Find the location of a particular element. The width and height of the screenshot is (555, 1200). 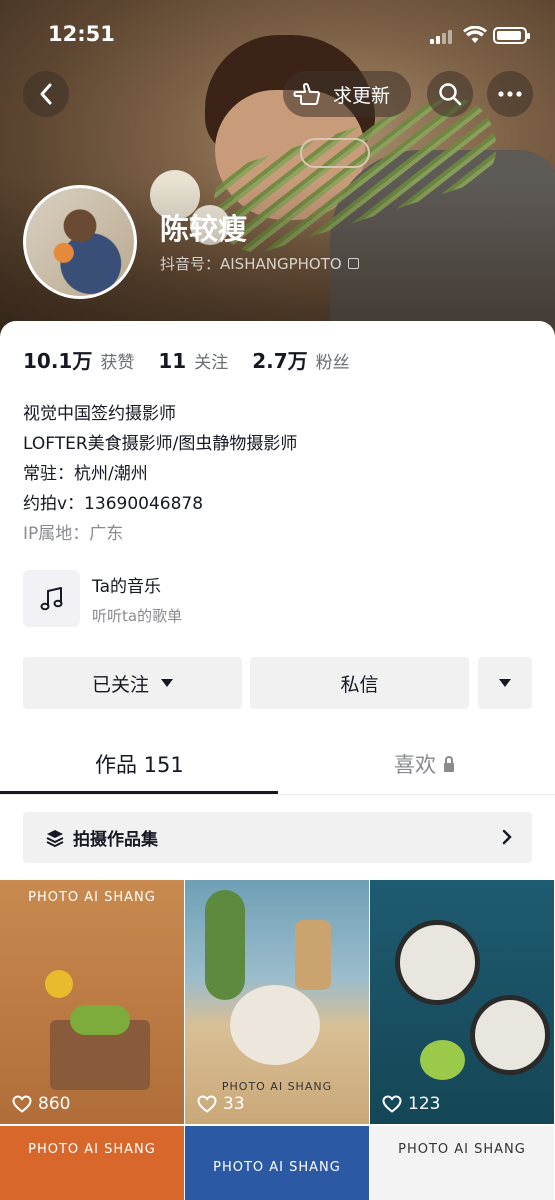

copy-icon is located at coordinates (353, 263).